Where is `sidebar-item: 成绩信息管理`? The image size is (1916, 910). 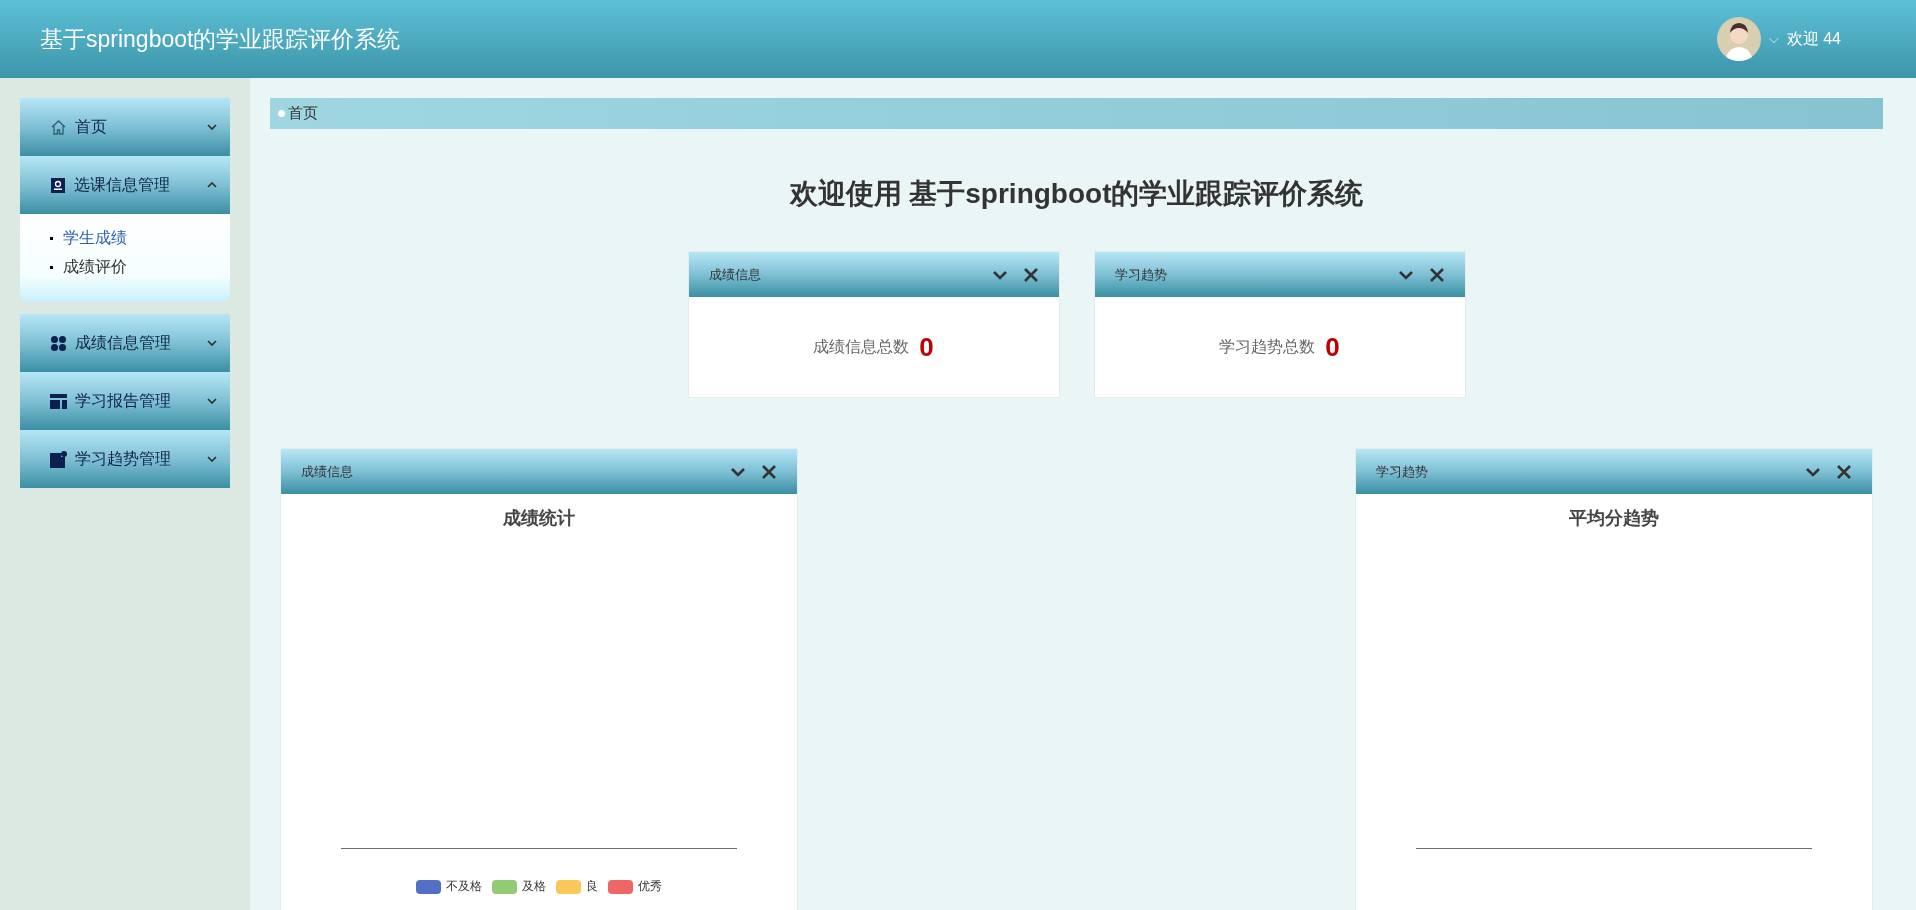 sidebar-item: 成绩信息管理 is located at coordinates (125, 343).